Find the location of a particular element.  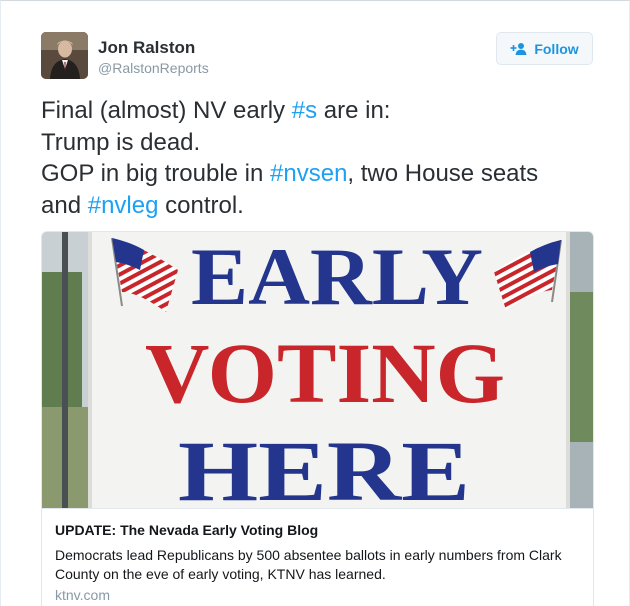

follow-button: Follow is located at coordinates (544, 48).